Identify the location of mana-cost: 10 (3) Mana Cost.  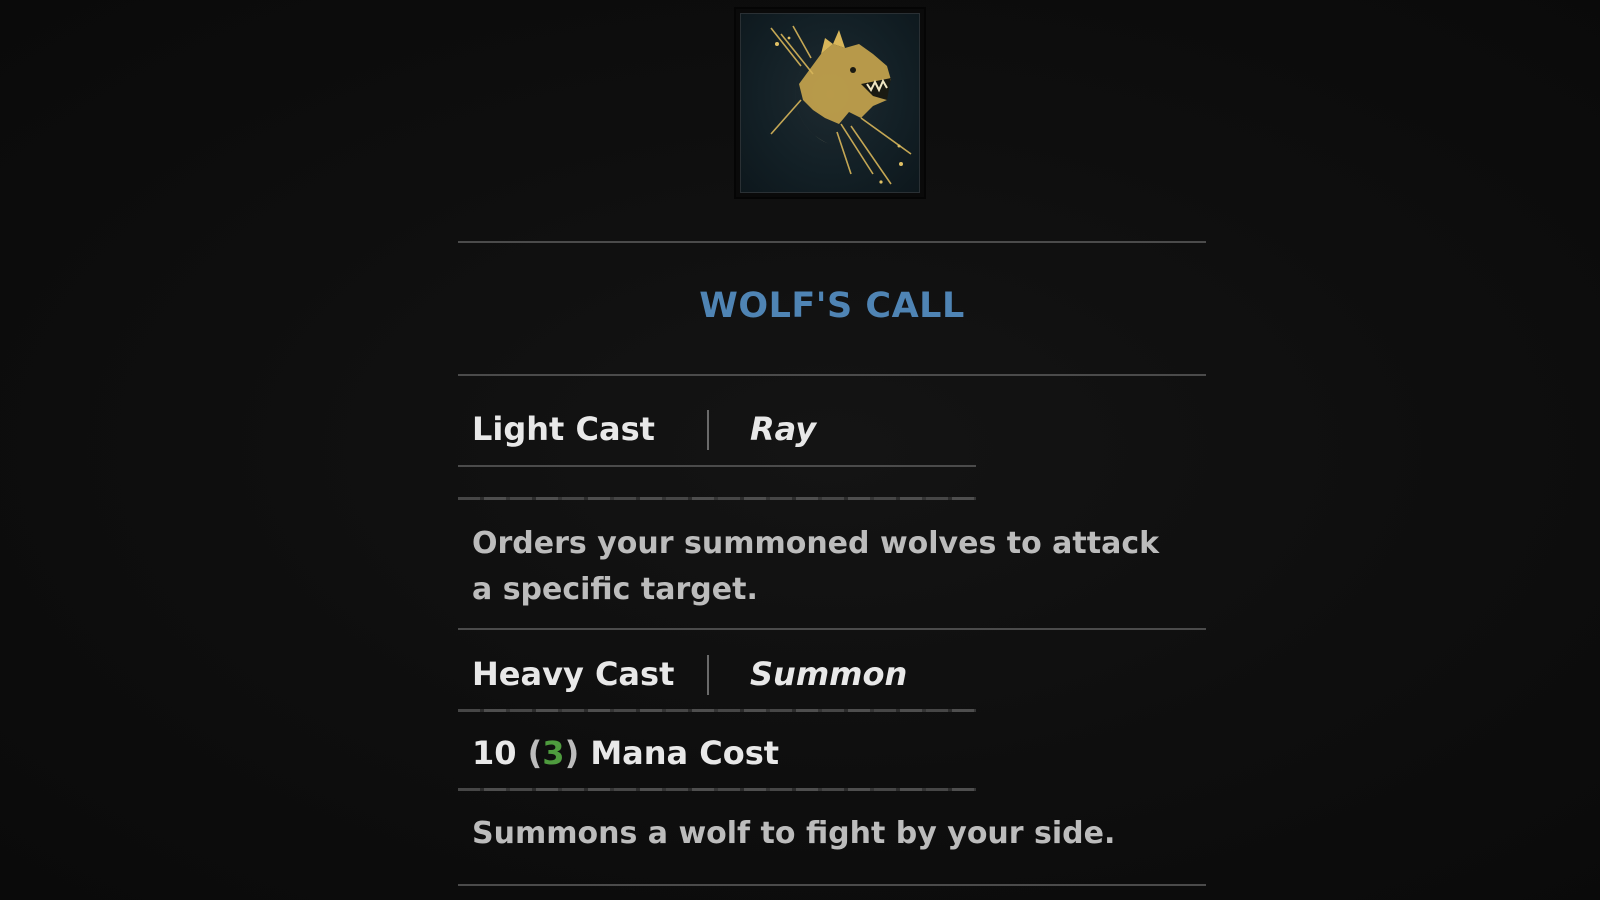
(625, 753).